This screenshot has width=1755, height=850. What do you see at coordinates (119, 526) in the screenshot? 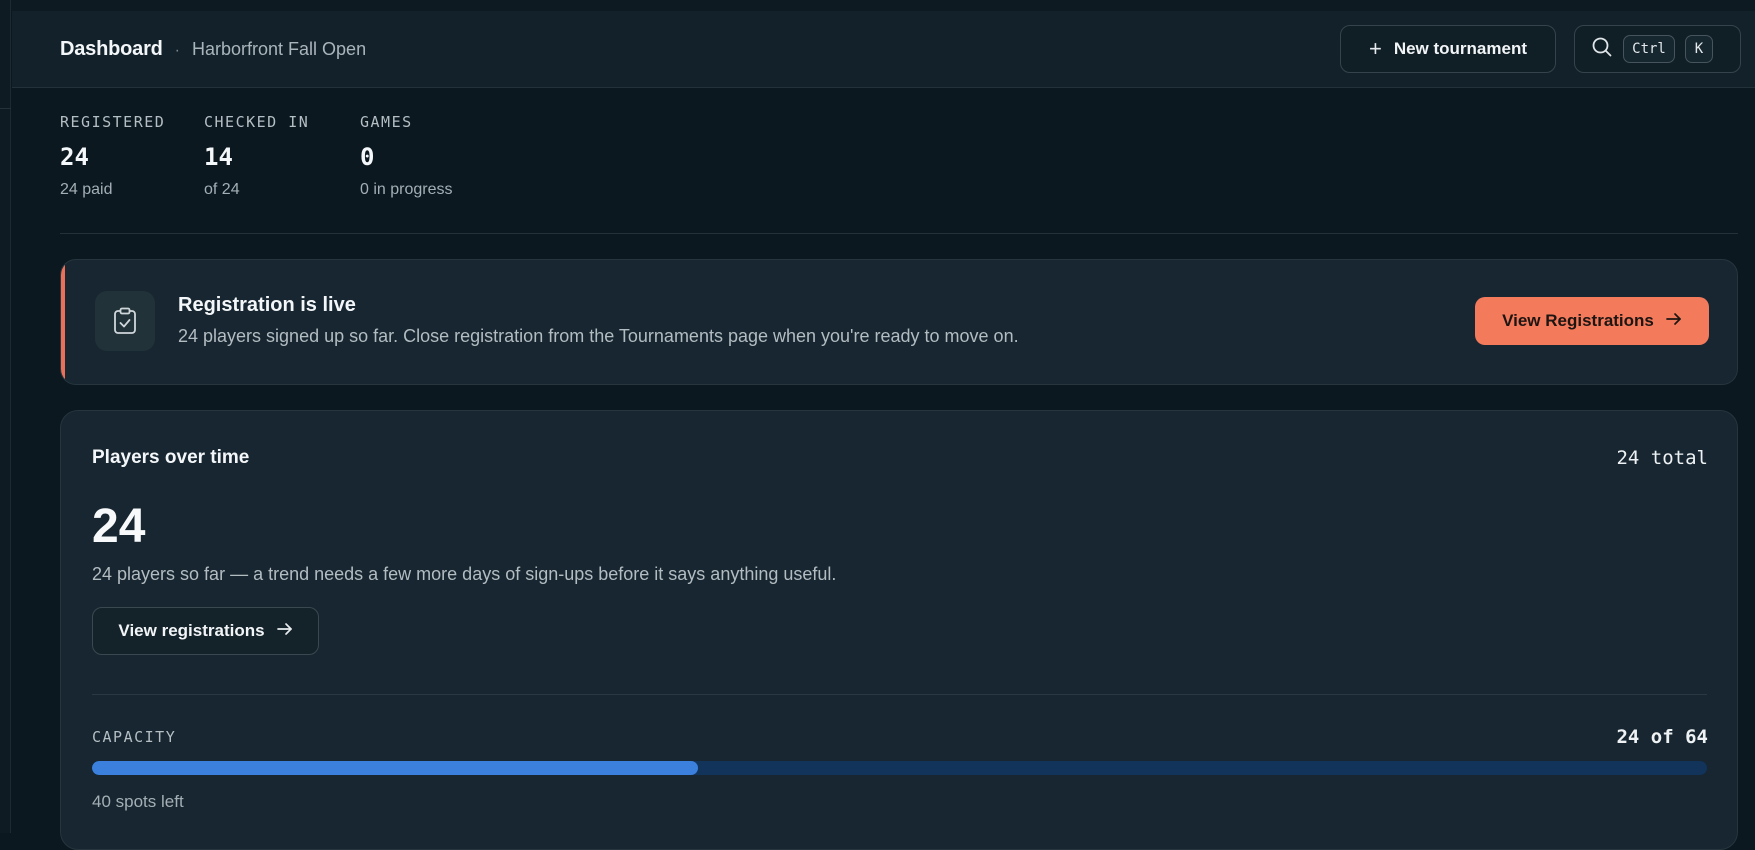
I see `players-count: 24` at bounding box center [119, 526].